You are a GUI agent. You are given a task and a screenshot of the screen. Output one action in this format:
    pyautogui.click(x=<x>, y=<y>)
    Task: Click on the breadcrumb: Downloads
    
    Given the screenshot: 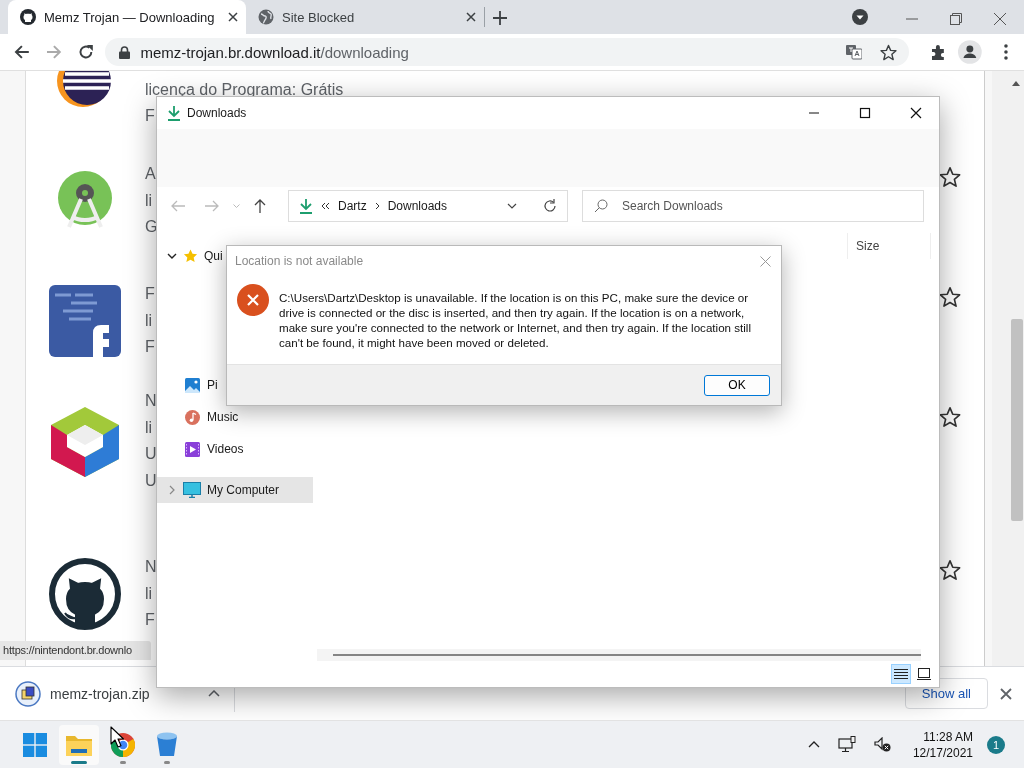 What is the action you would take?
    pyautogui.click(x=417, y=206)
    